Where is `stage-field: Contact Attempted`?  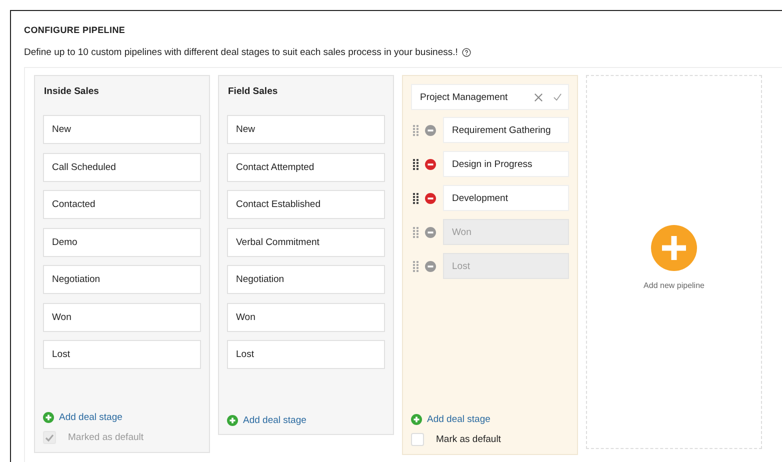 stage-field: Contact Attempted is located at coordinates (306, 167).